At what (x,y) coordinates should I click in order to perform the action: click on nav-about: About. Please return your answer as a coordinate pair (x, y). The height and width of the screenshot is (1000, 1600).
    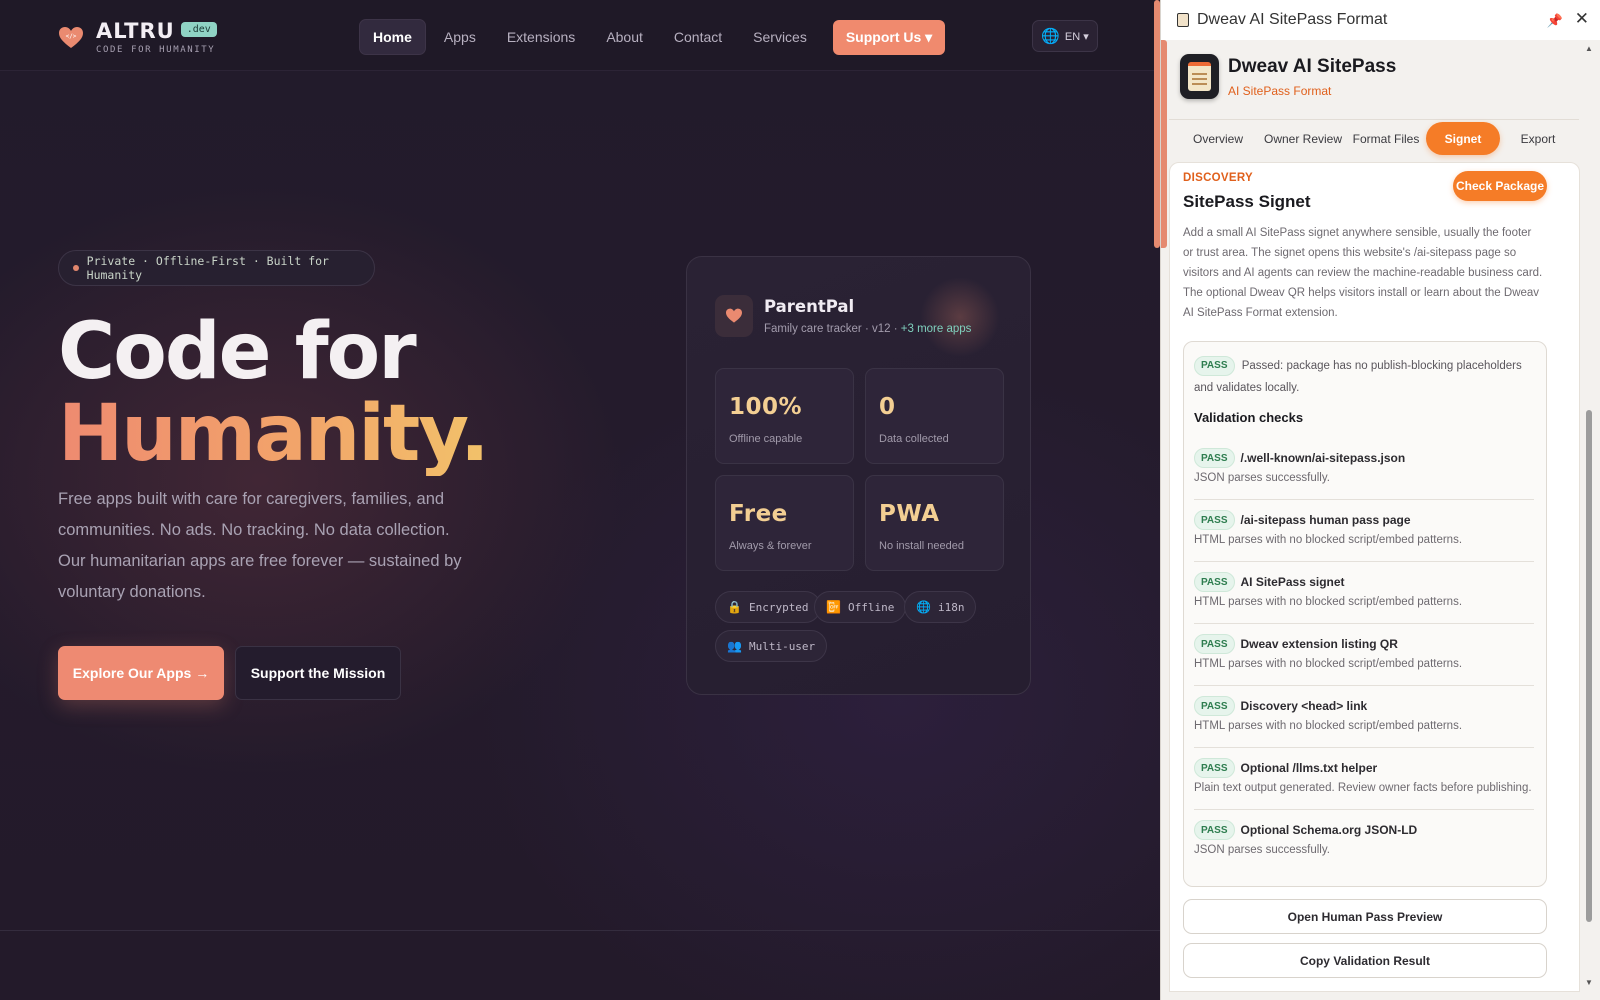
    Looking at the image, I should click on (624, 37).